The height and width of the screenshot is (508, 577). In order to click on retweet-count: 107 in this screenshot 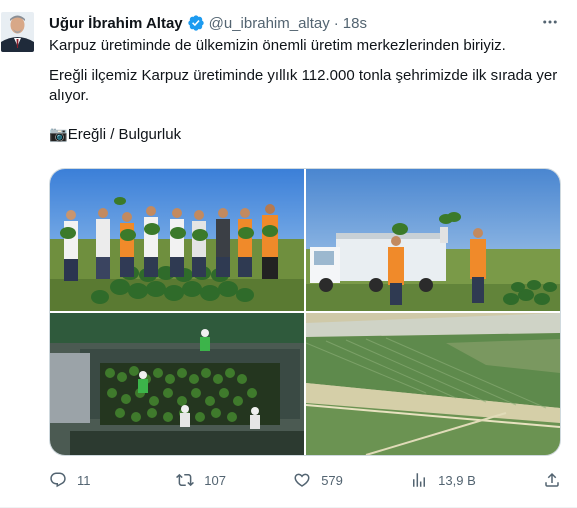, I will do `click(215, 480)`.